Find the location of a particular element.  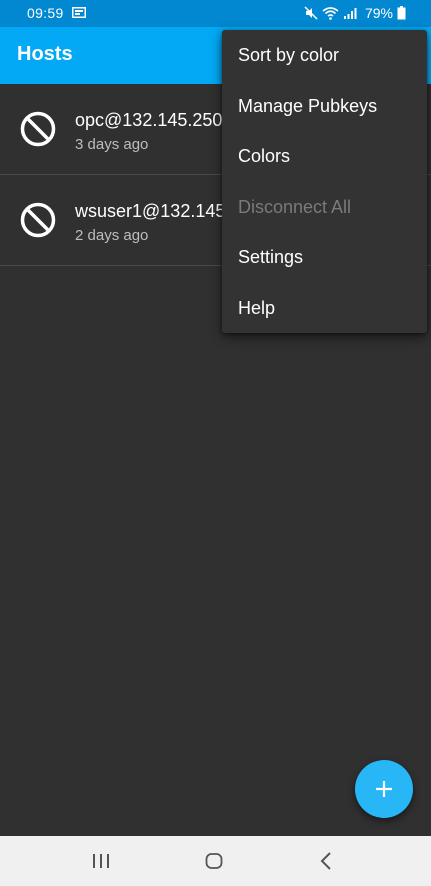

home-icon is located at coordinates (214, 861).